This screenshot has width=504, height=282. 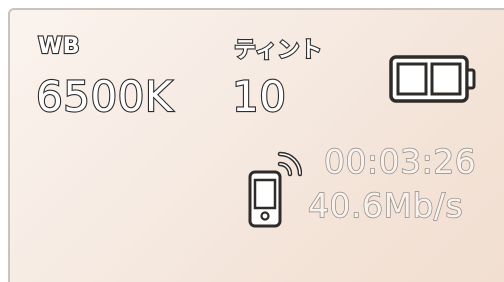 I want to click on phone-wireless-icon, so click(x=275, y=189).